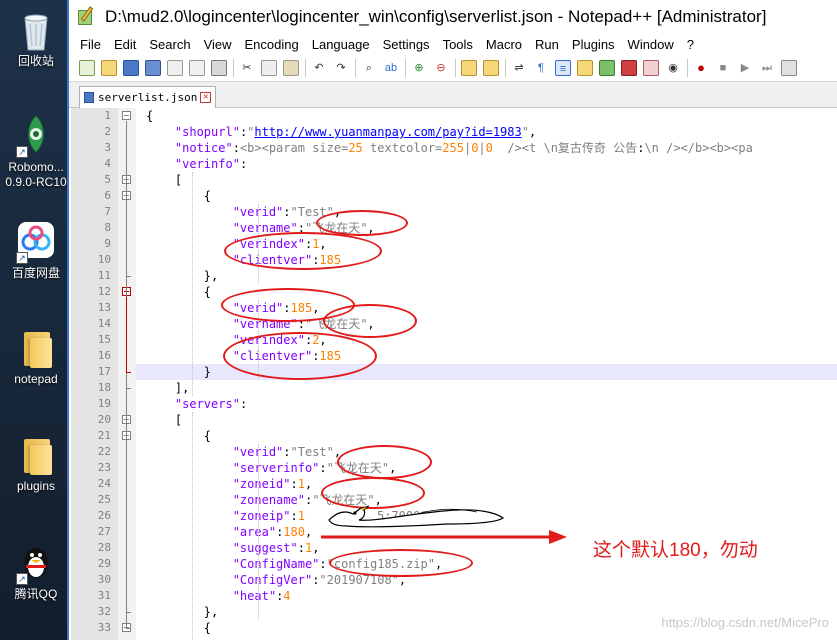  I want to click on print-icon, so click(219, 67).